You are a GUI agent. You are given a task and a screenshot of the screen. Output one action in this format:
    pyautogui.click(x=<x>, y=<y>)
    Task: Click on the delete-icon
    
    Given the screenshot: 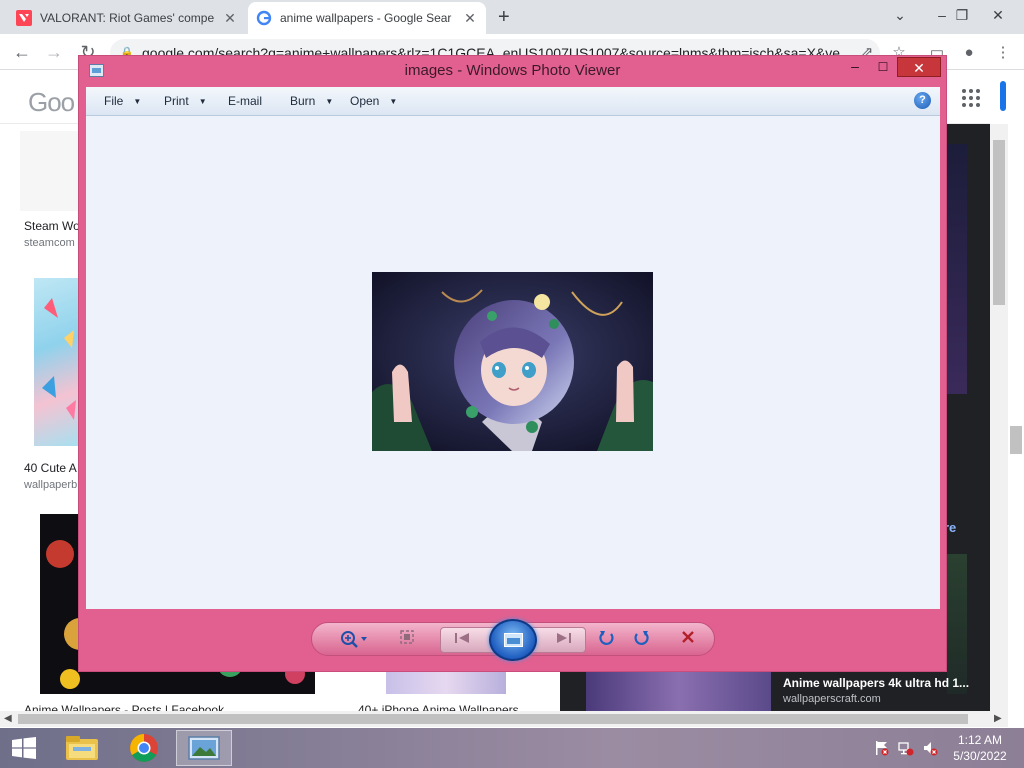 What is the action you would take?
    pyautogui.click(x=688, y=640)
    